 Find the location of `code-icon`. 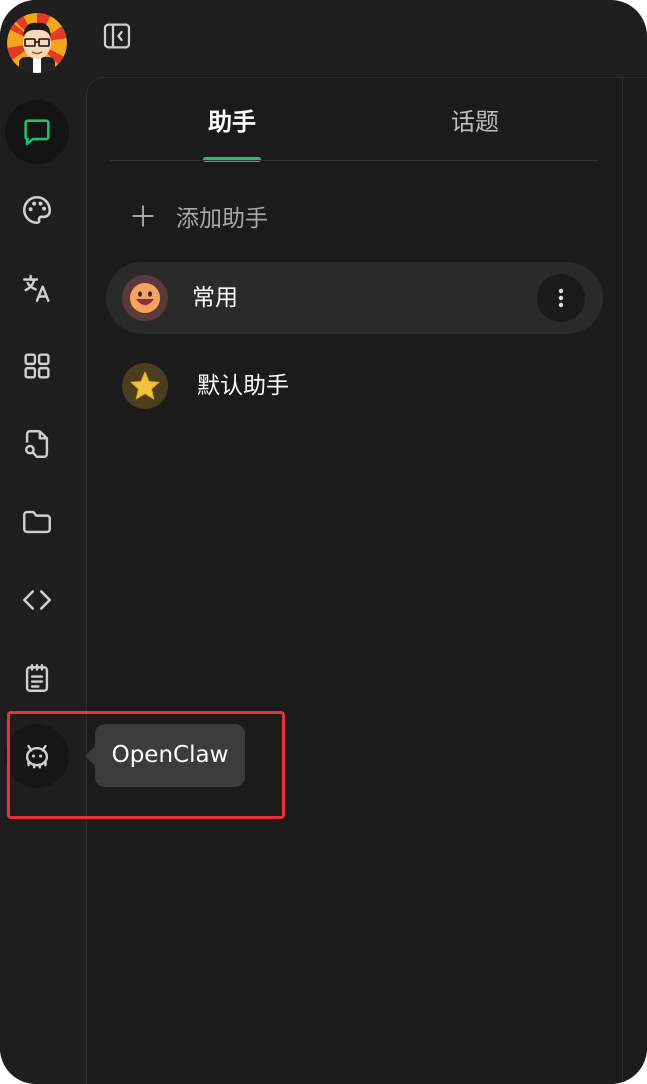

code-icon is located at coordinates (37, 600).